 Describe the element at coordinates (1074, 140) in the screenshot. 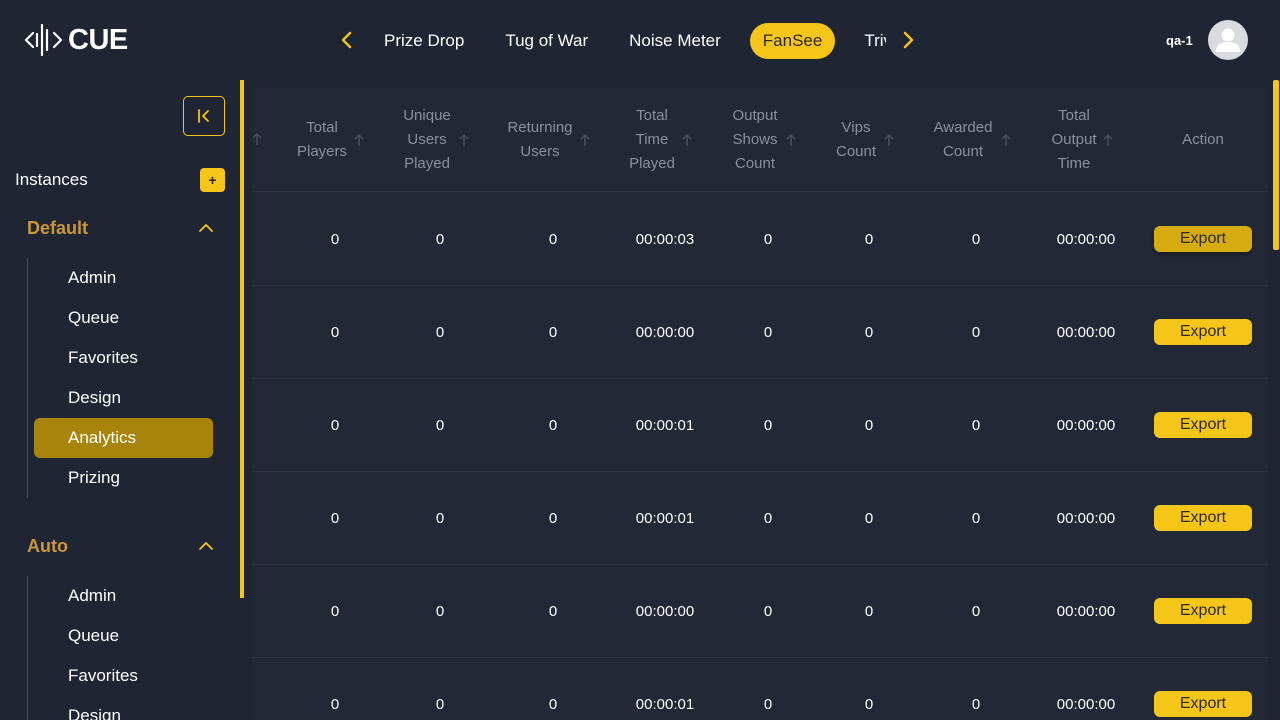

I see `column-header-total-output-time: Total Output Time` at that location.